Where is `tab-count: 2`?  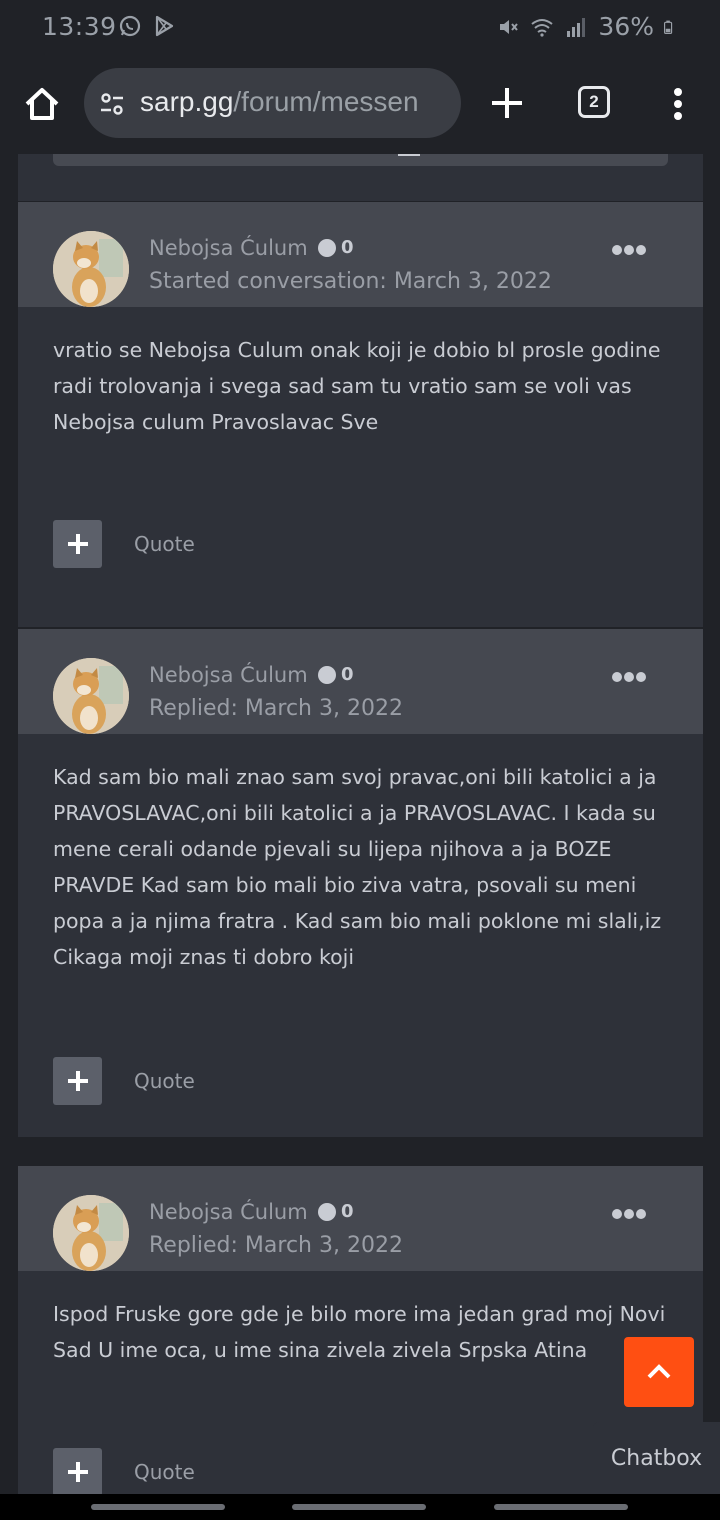 tab-count: 2 is located at coordinates (594, 101).